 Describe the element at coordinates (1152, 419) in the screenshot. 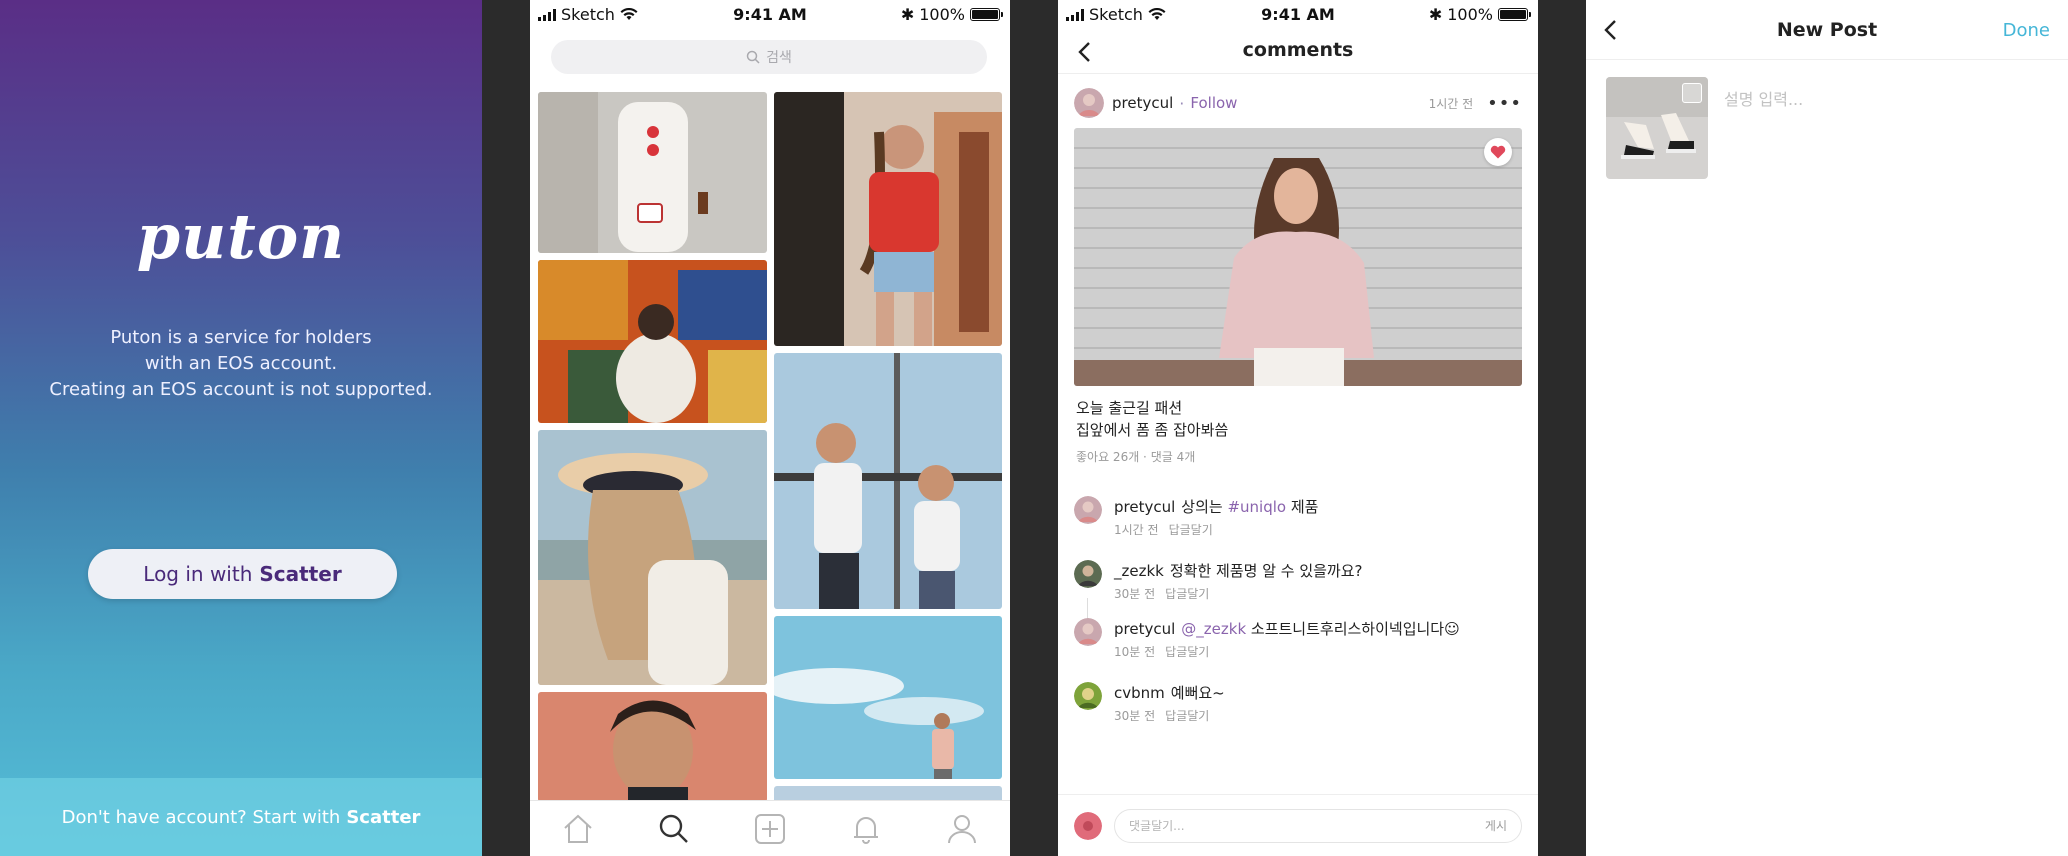

I see `post-caption: 오늘 출근길 패션 집앞에서 폼 좀 잡아봐씀` at that location.